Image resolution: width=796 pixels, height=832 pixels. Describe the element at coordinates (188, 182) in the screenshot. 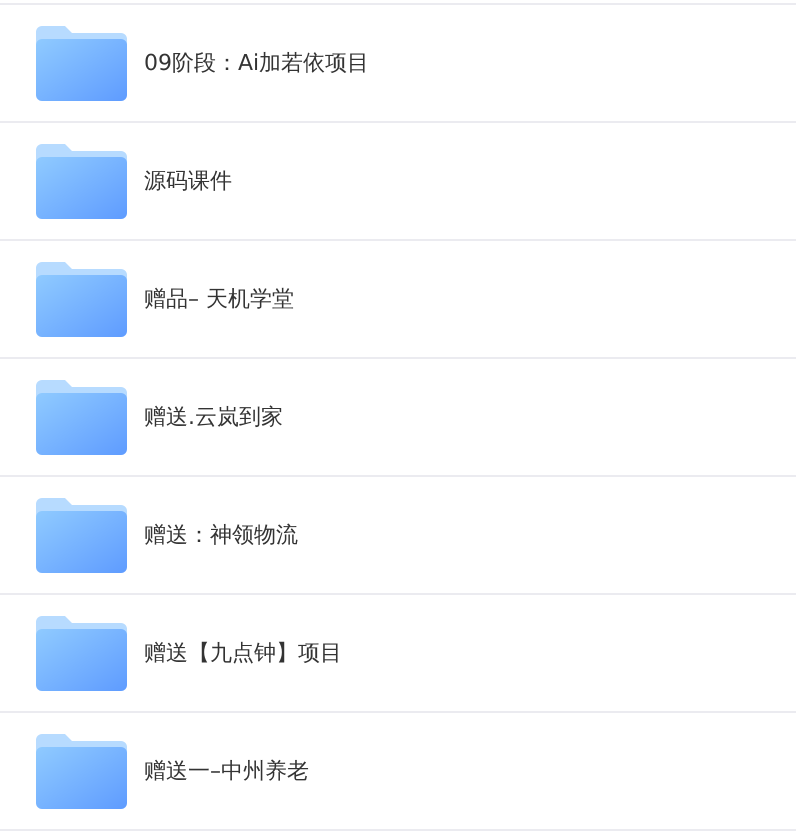

I see `folder-name: 源码课件` at that location.